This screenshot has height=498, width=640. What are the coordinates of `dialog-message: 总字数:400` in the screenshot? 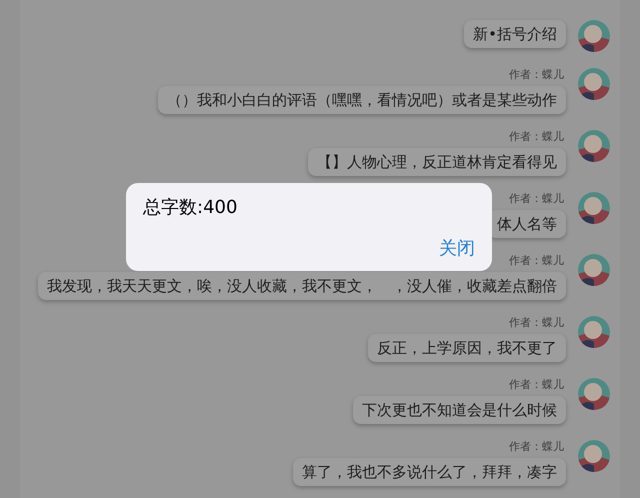 It's located at (190, 208).